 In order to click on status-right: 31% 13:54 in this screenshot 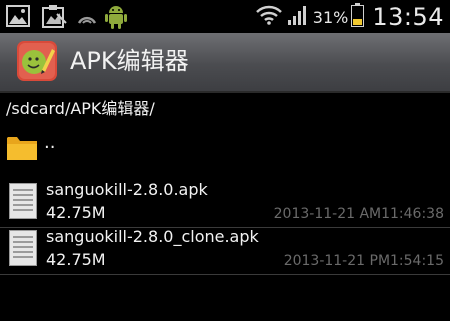, I will do `click(349, 17)`.